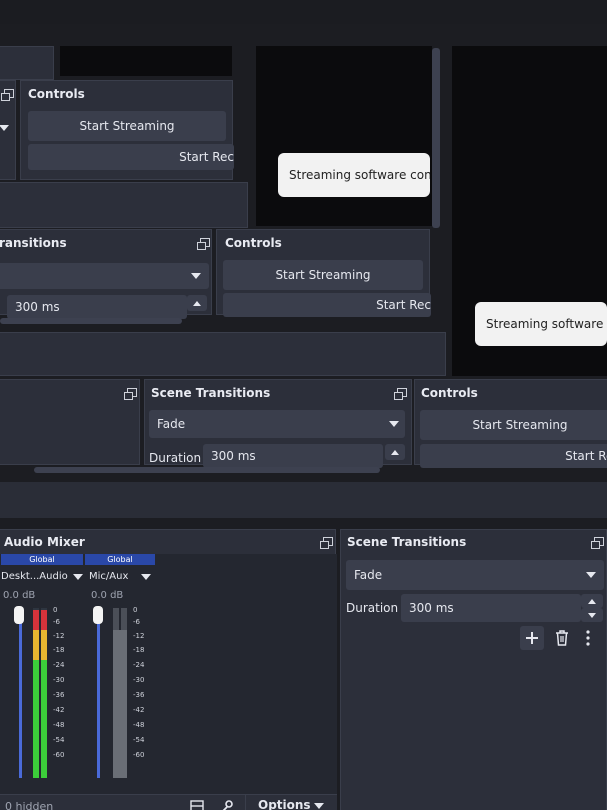 The width and height of the screenshot is (607, 810). What do you see at coordinates (139, 725) in the screenshot?
I see `scale-tick: -48` at bounding box center [139, 725].